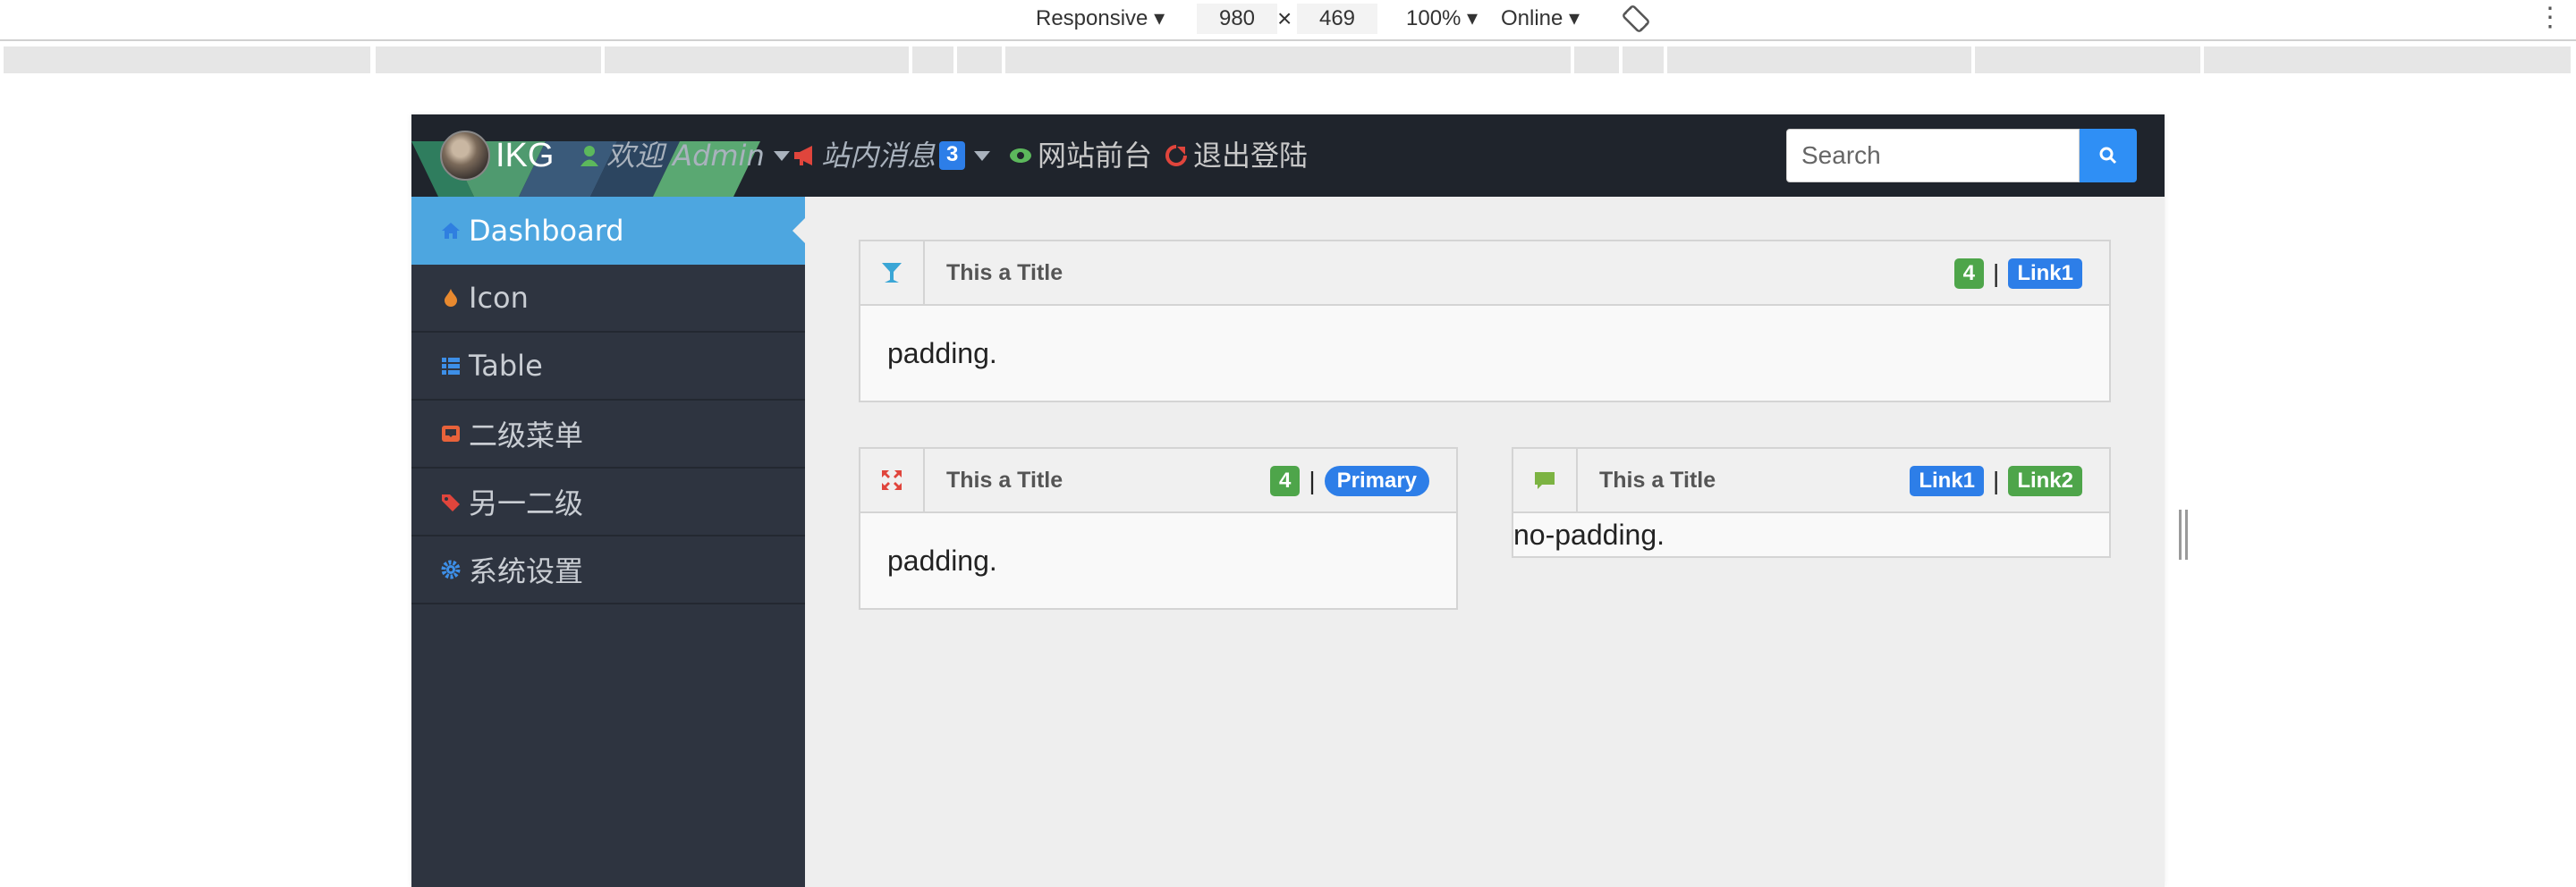 This screenshot has height=887, width=2576. What do you see at coordinates (1532, 18) in the screenshot?
I see `network-label: Online` at bounding box center [1532, 18].